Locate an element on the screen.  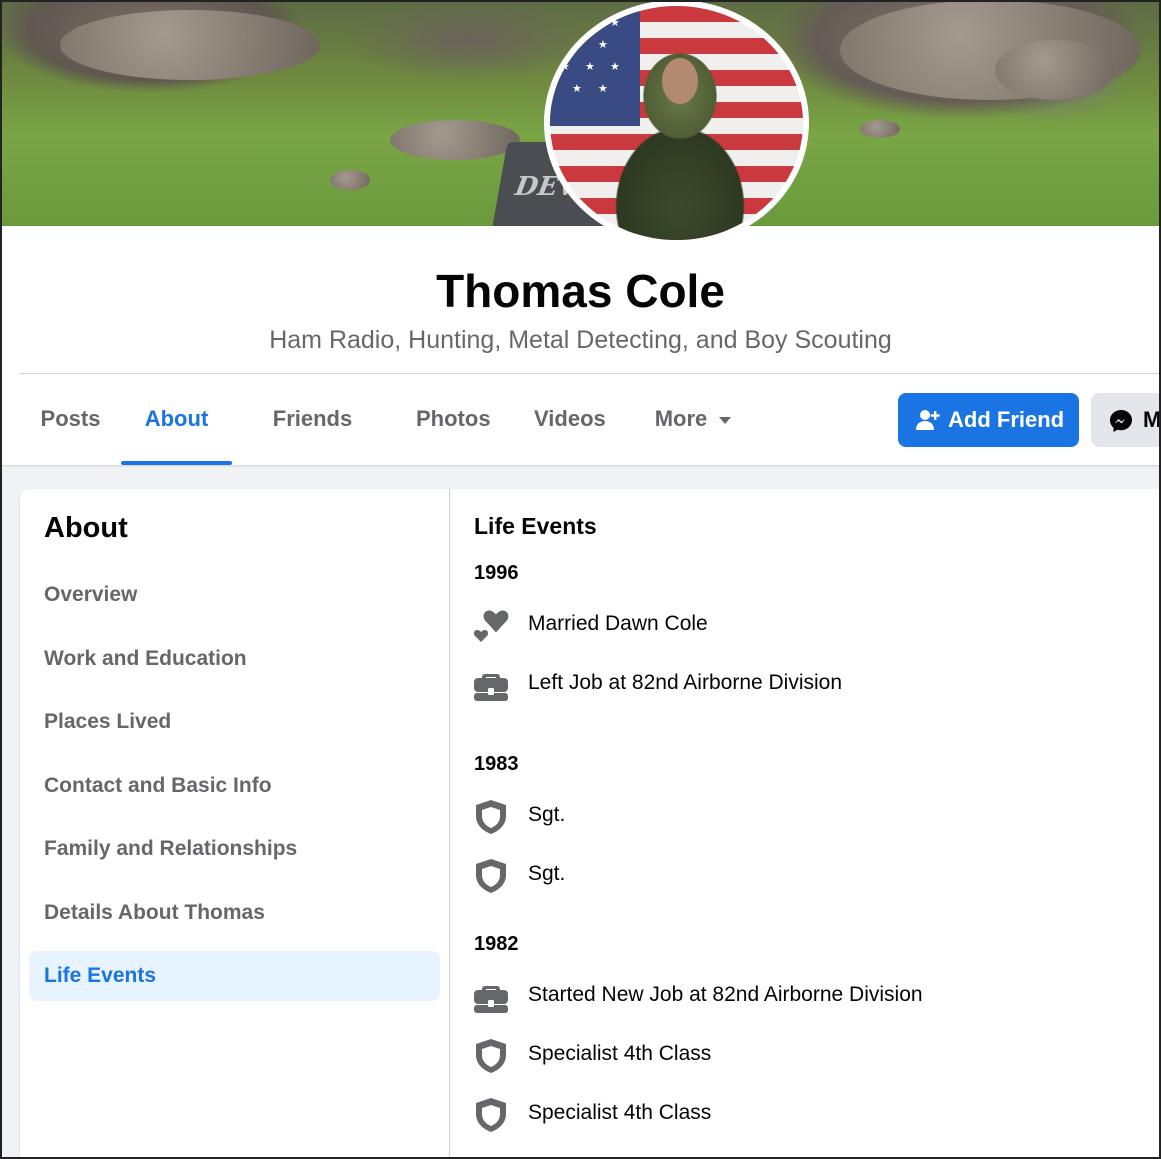
profile-avatar: ★★★ ★★ ★★★ ★★ is located at coordinates (676, 123).